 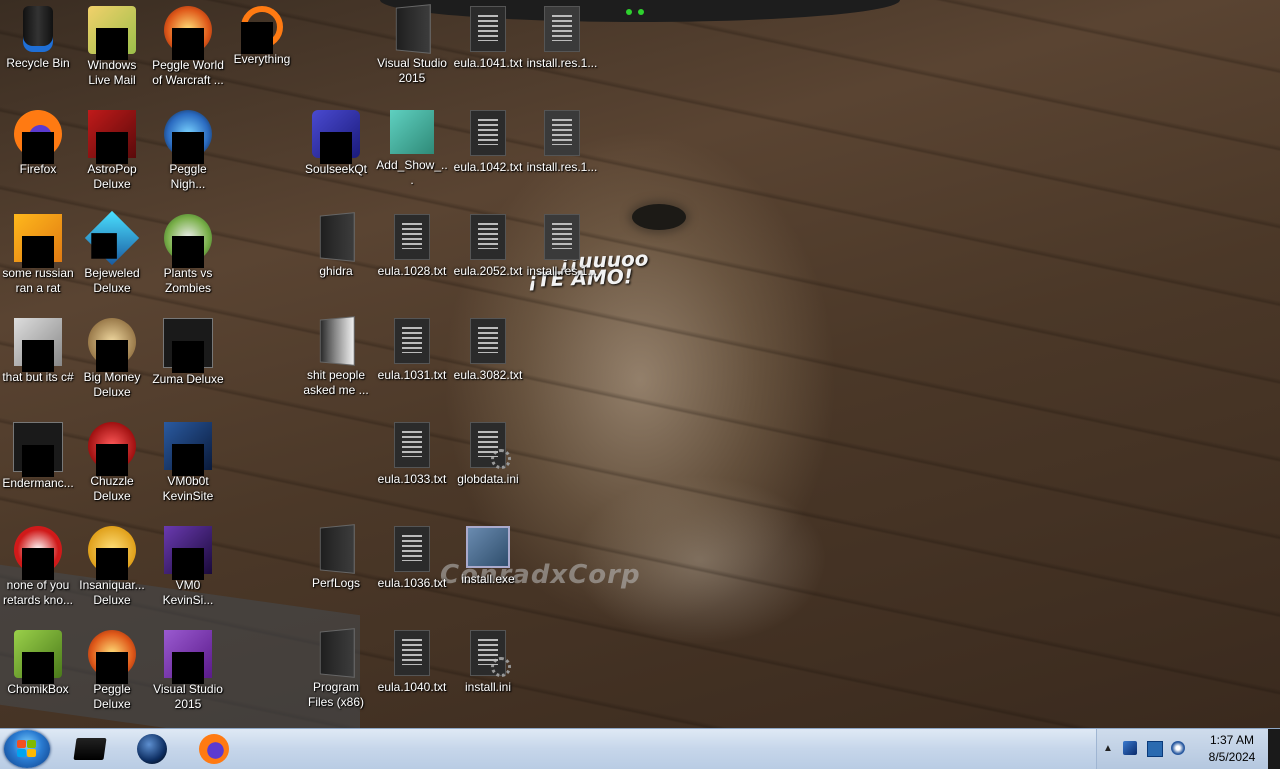 I want to click on bluetooth-tray-icon, so click(x=1130, y=748).